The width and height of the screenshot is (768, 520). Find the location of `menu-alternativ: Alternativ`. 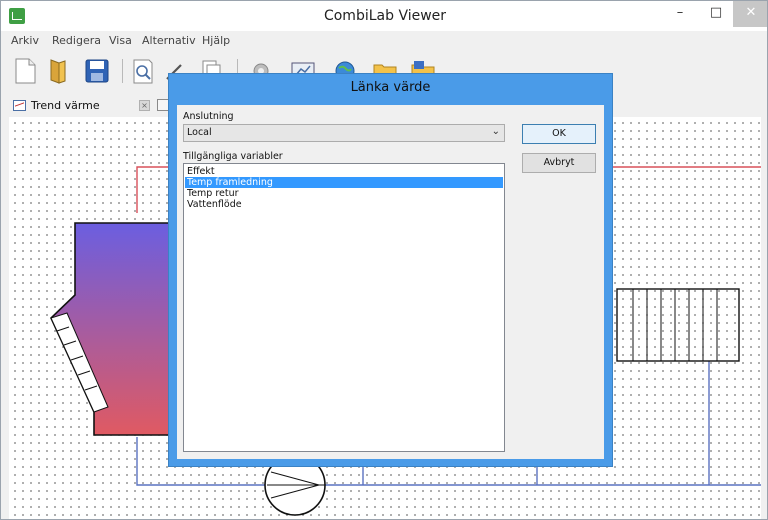

menu-alternativ: Alternativ is located at coordinates (169, 40).